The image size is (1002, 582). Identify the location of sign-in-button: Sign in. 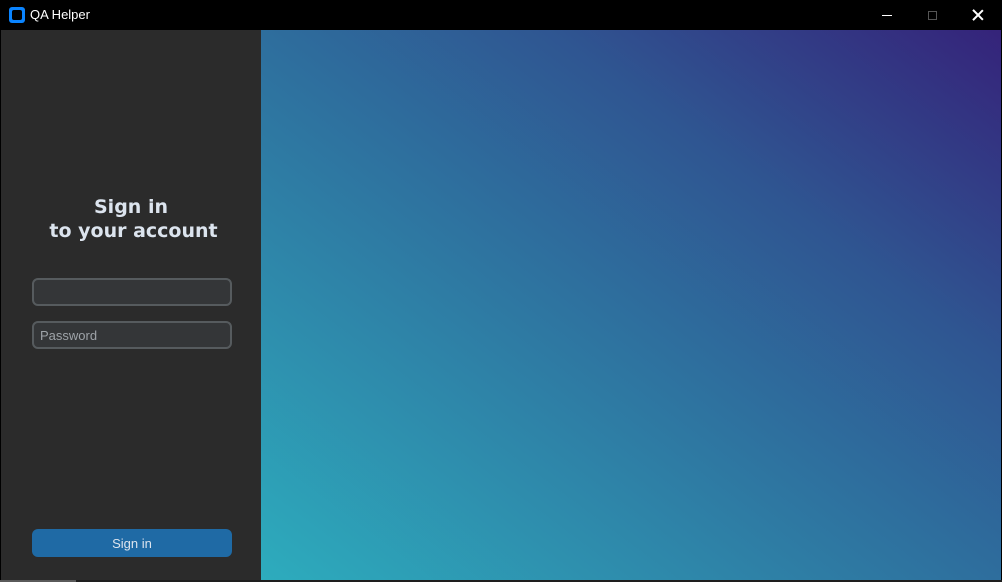
(132, 543).